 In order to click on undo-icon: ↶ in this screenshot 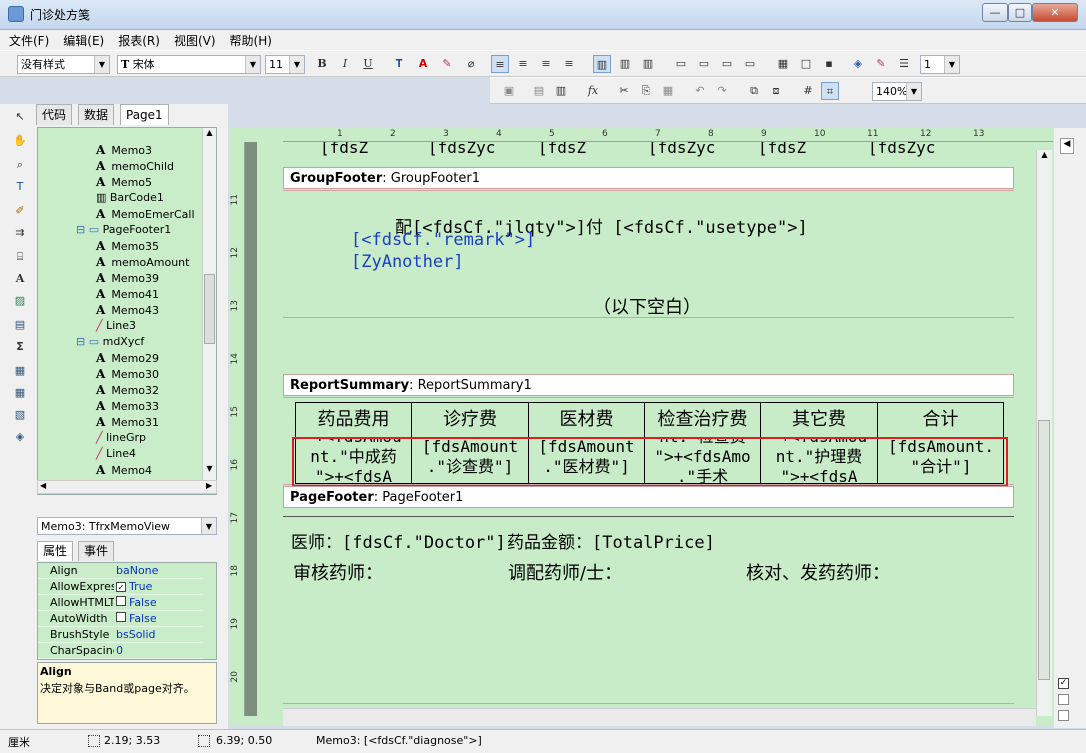, I will do `click(700, 91)`.